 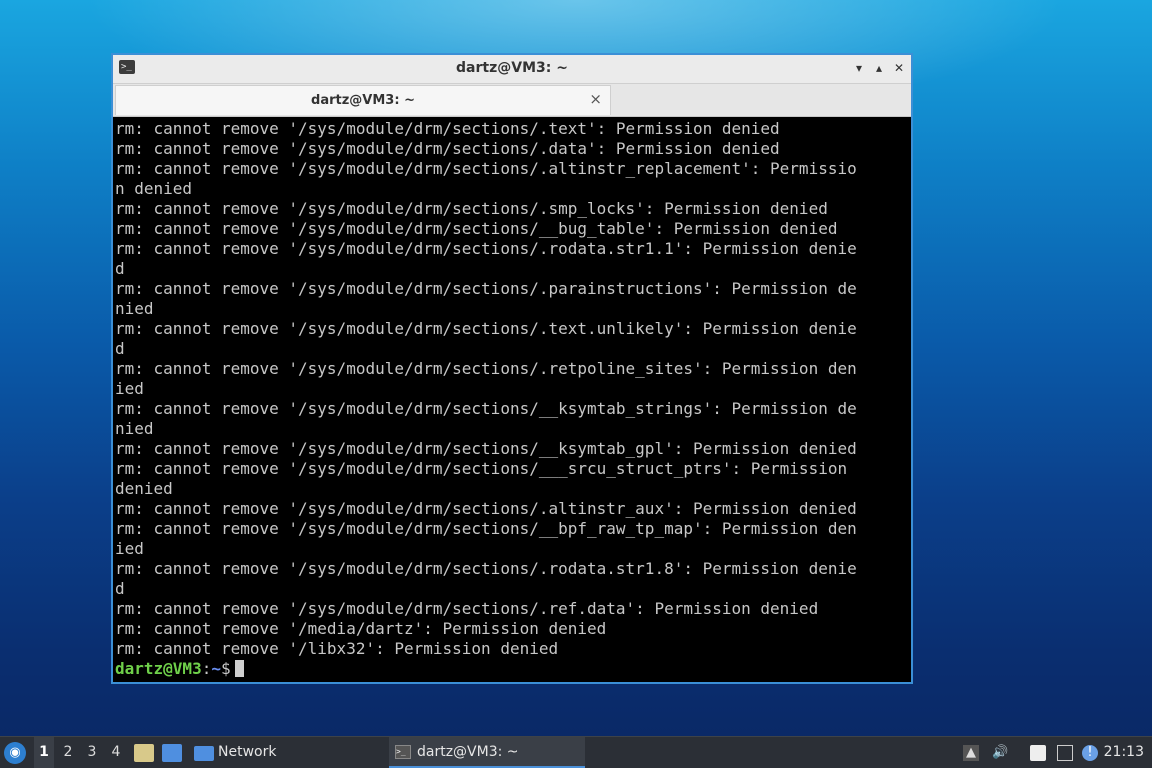 I want to click on network-icon, so click(x=1065, y=753).